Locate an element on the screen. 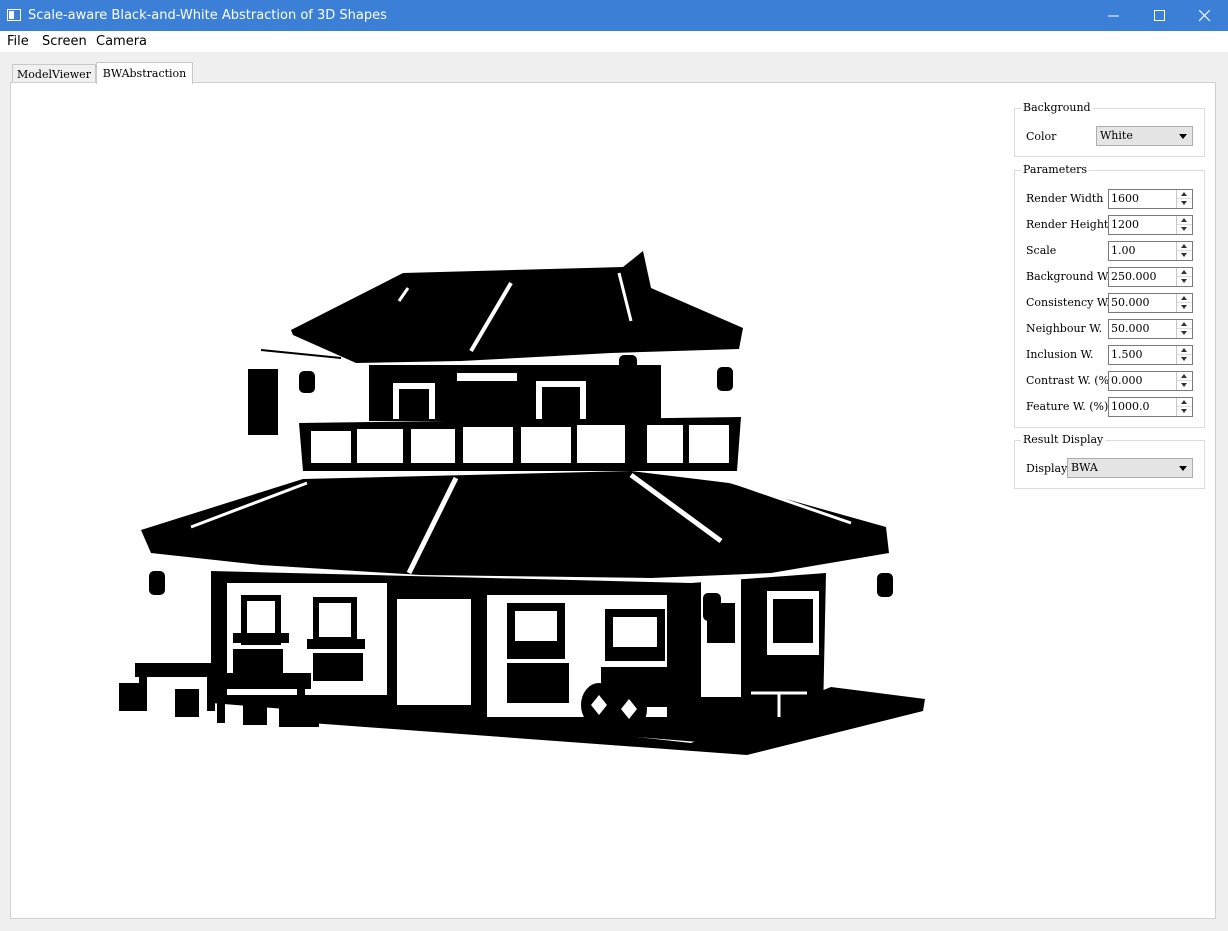 This screenshot has height=931, width=1228. menu-file: File is located at coordinates (18, 41).